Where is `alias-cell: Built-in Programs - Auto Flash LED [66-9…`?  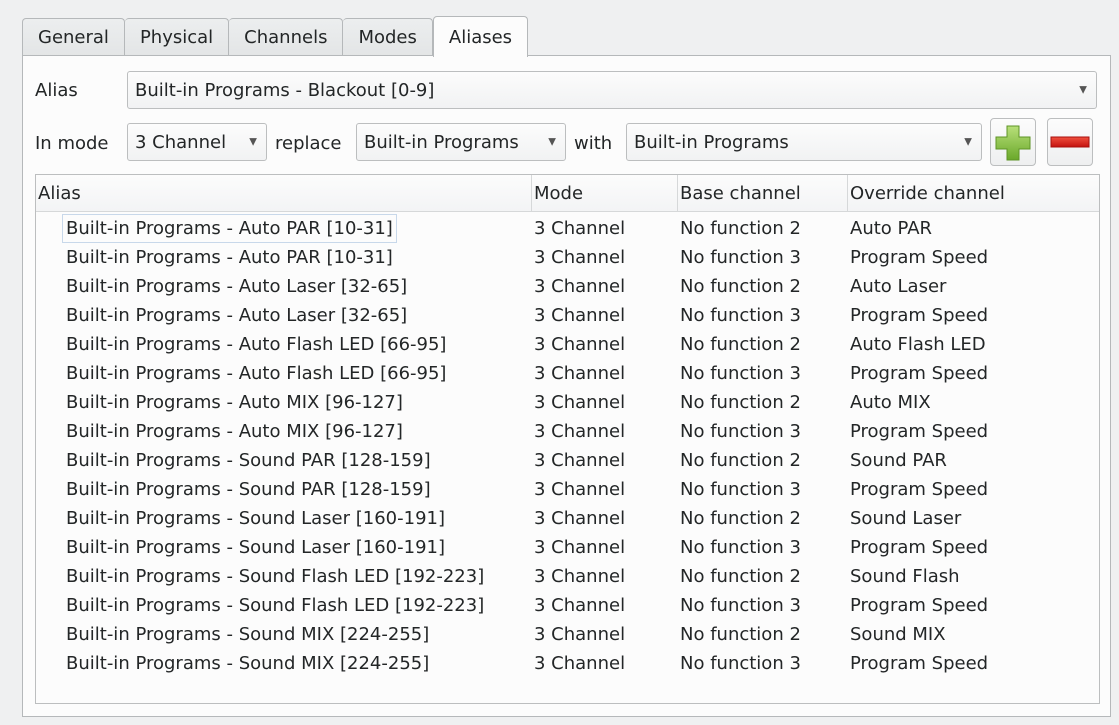
alias-cell: Built-in Programs - Auto Flash LED [66-9… is located at coordinates (284, 344).